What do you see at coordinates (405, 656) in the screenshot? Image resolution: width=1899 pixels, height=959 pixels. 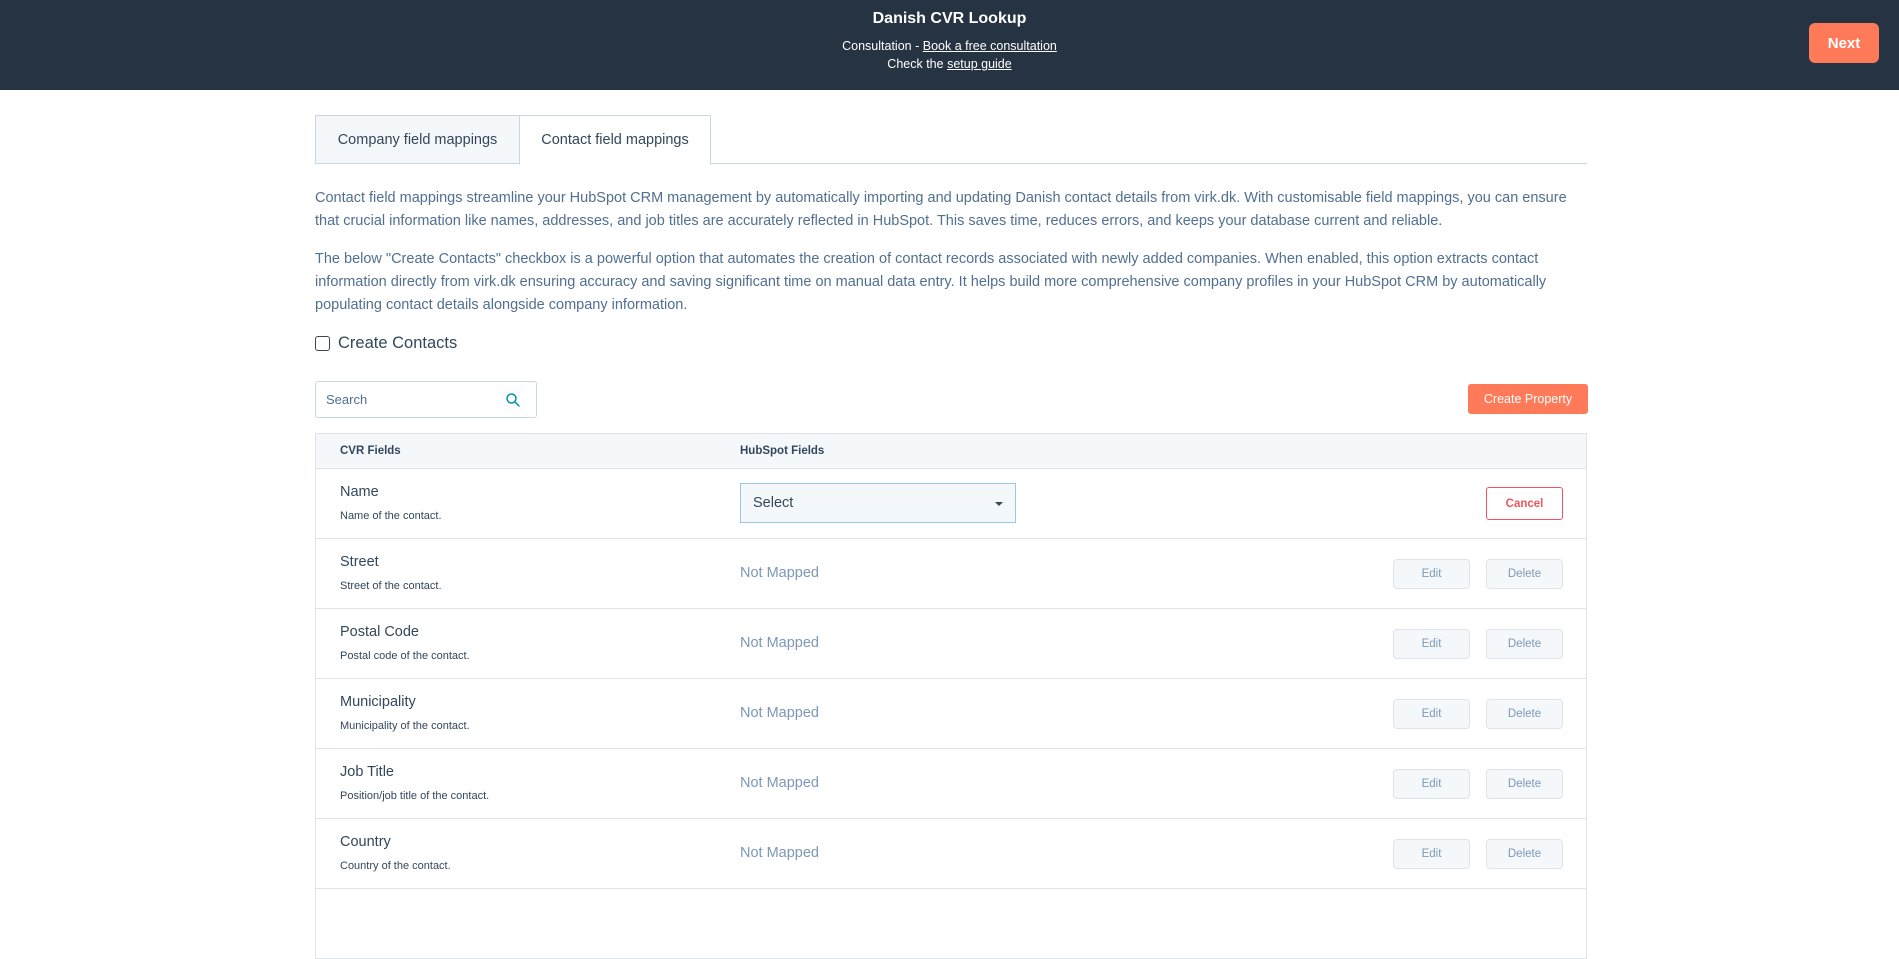 I see `field-description: Postal code of the contact.` at bounding box center [405, 656].